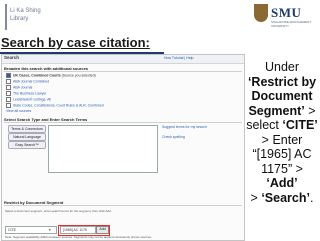  What do you see at coordinates (282, 125) in the screenshot?
I see `annotation-line: select ‘CITE’` at bounding box center [282, 125].